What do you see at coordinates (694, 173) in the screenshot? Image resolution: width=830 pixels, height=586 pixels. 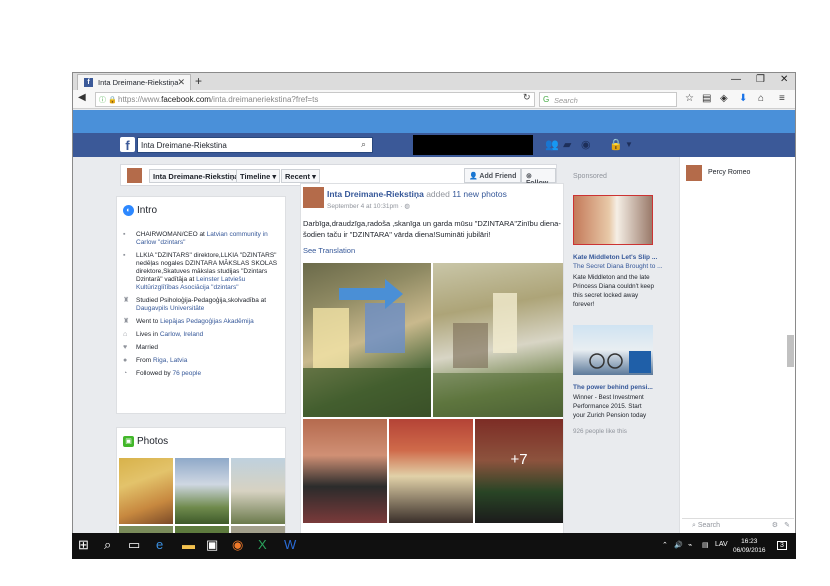 I see `chat-contact-avatar` at bounding box center [694, 173].